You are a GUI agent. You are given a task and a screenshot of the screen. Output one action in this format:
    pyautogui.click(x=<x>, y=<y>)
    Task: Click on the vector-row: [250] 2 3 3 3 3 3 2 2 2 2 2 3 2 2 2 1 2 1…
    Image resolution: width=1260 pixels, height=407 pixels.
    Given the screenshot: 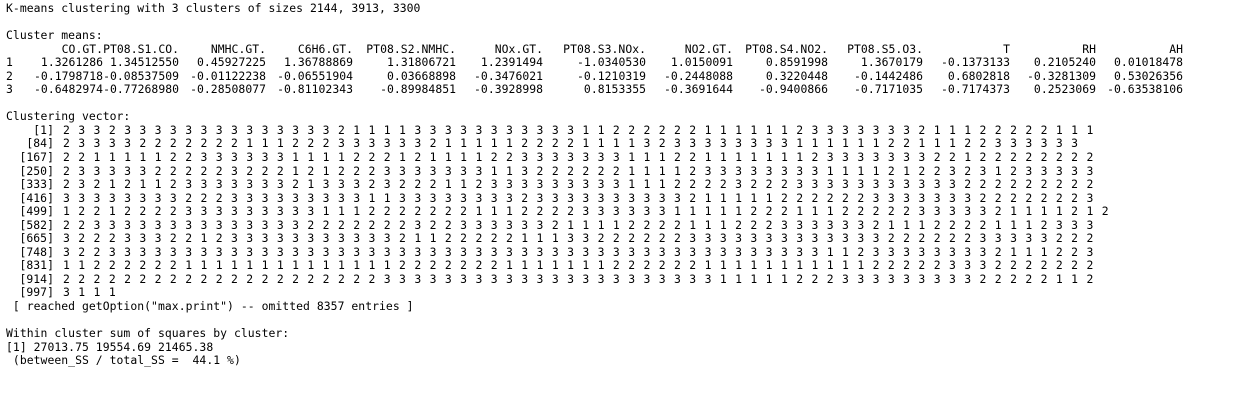 What is the action you would take?
    pyautogui.click(x=631, y=171)
    